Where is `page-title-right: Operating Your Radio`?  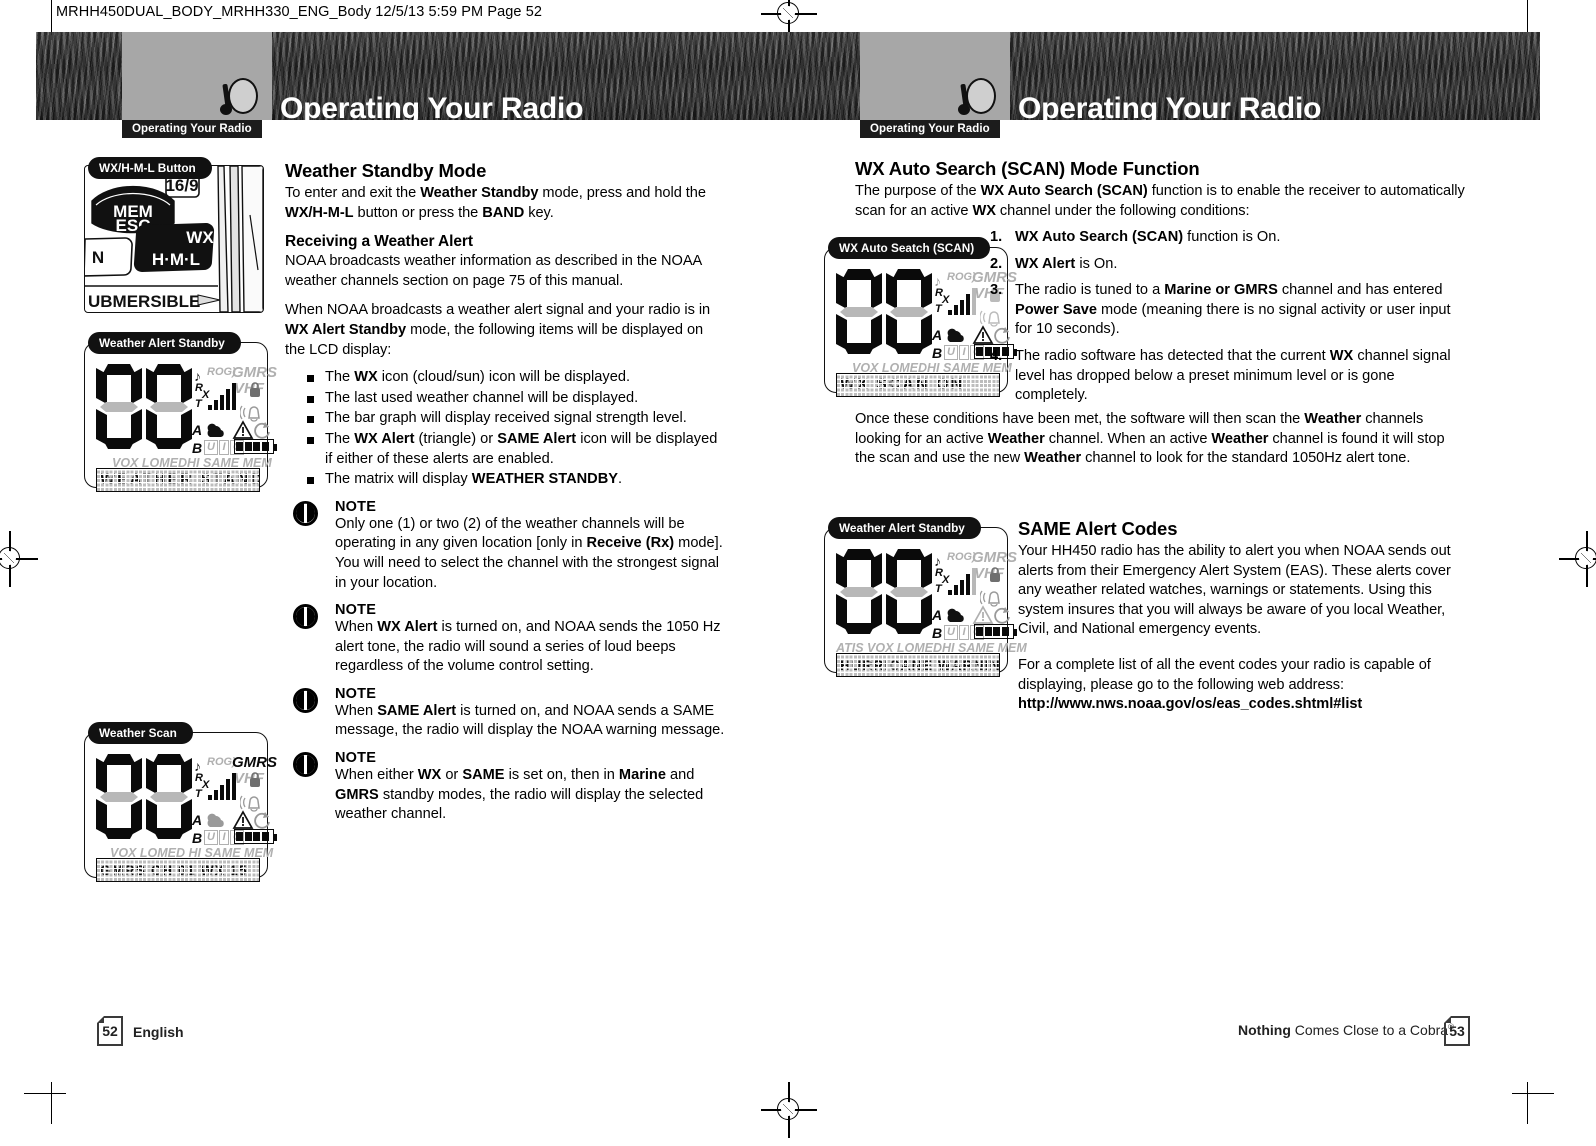 page-title-right: Operating Your Radio is located at coordinates (1170, 108).